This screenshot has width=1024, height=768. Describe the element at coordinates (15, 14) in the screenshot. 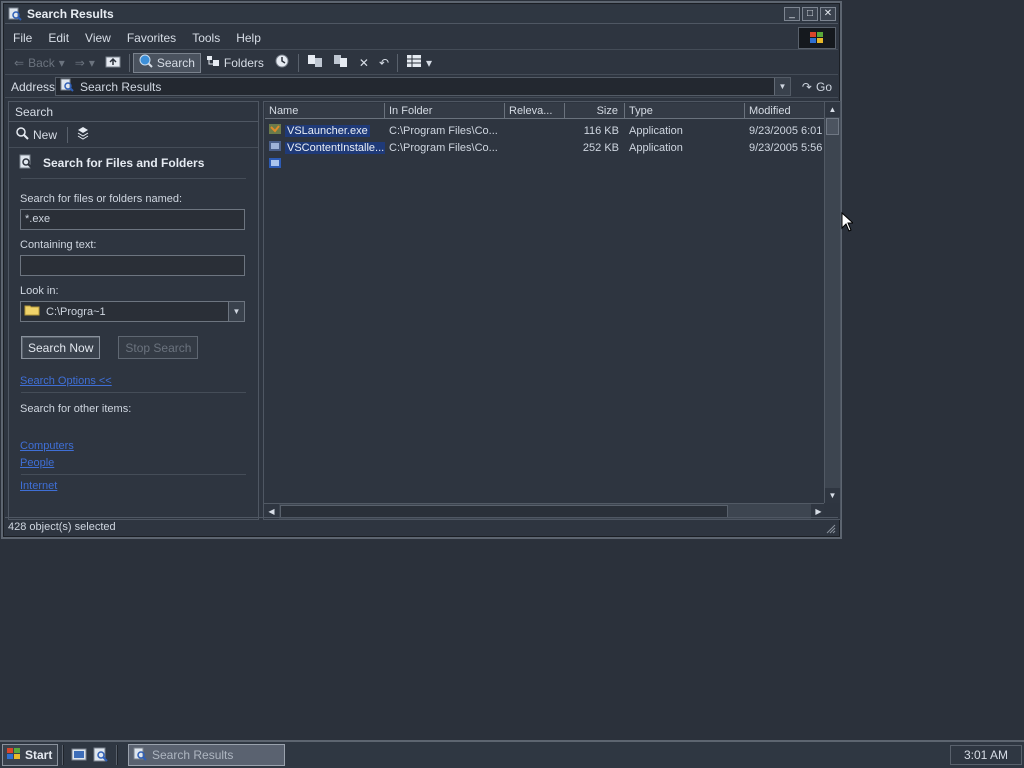

I see `search-magnifier-icon` at that location.